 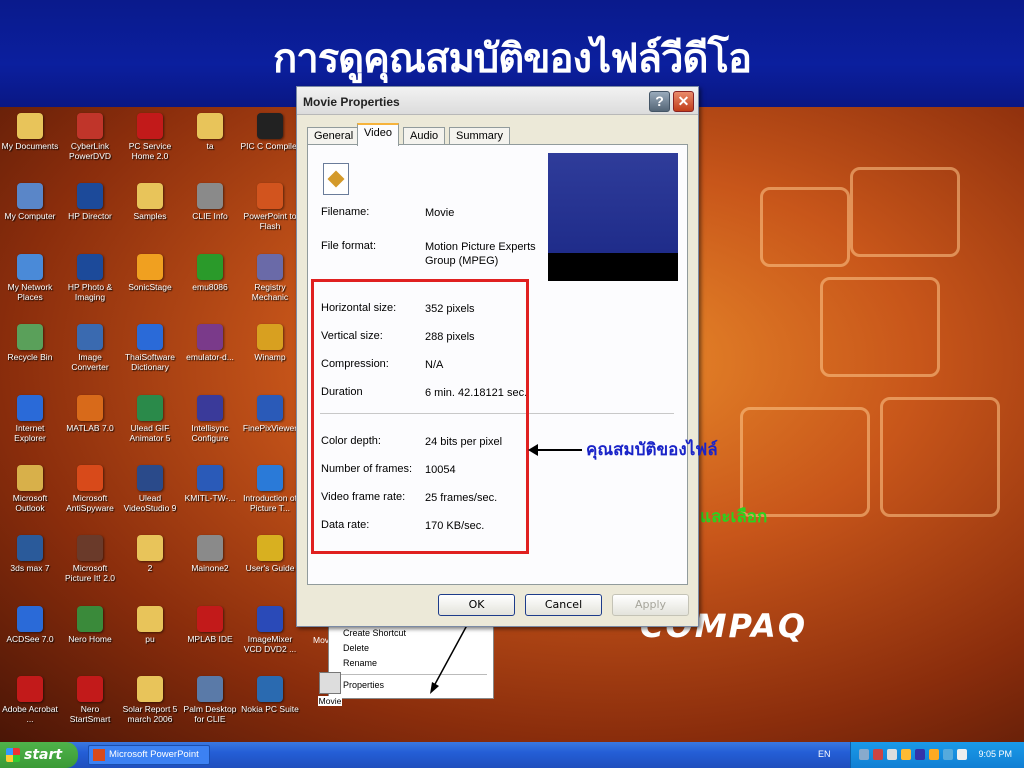 I want to click on green-note-text: และเลือก, so click(x=734, y=517).